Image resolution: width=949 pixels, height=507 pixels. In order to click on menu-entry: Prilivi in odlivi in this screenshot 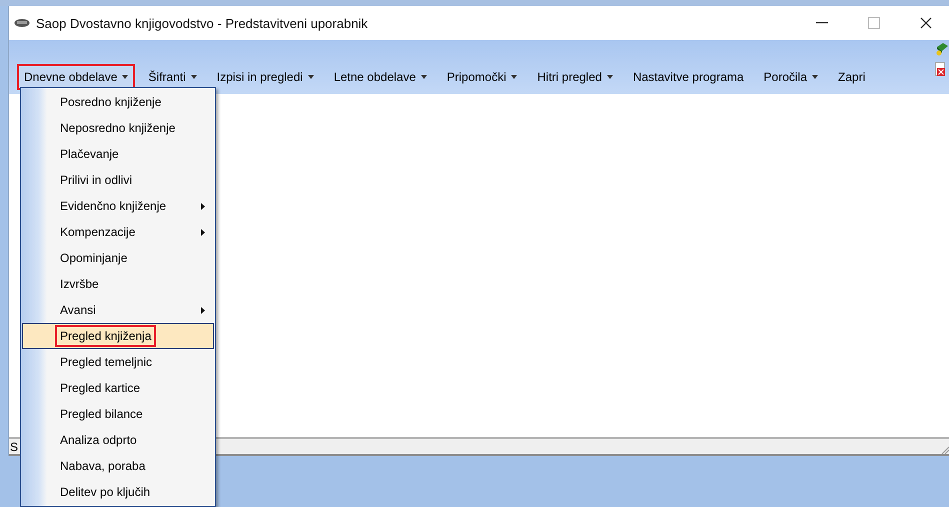, I will do `click(96, 180)`.